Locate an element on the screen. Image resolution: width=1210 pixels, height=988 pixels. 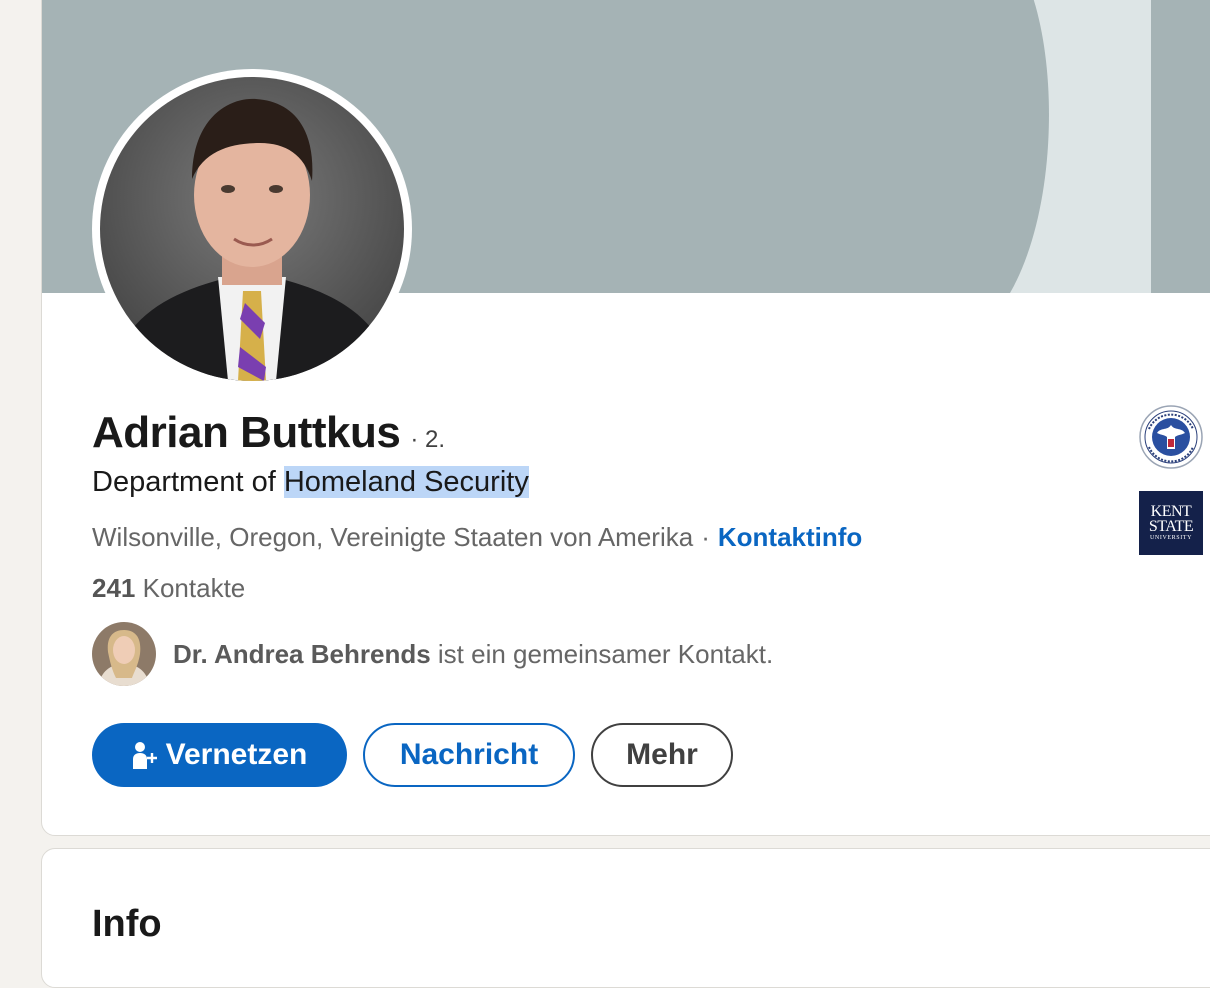
dhs-seal-icon is located at coordinates (1171, 437).